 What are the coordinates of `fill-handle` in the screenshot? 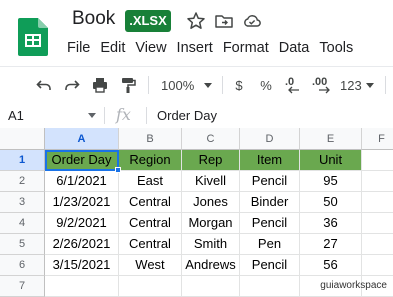 It's located at (118, 170).